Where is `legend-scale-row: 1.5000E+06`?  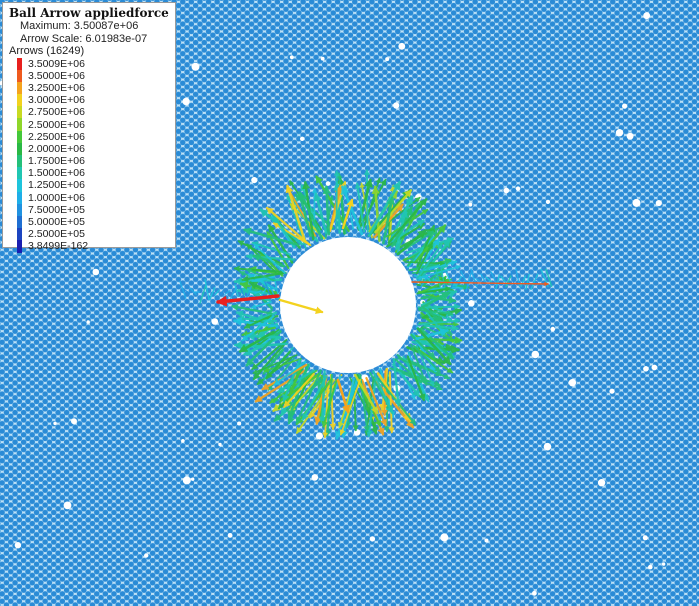 legend-scale-row: 1.5000E+06 is located at coordinates (89, 173).